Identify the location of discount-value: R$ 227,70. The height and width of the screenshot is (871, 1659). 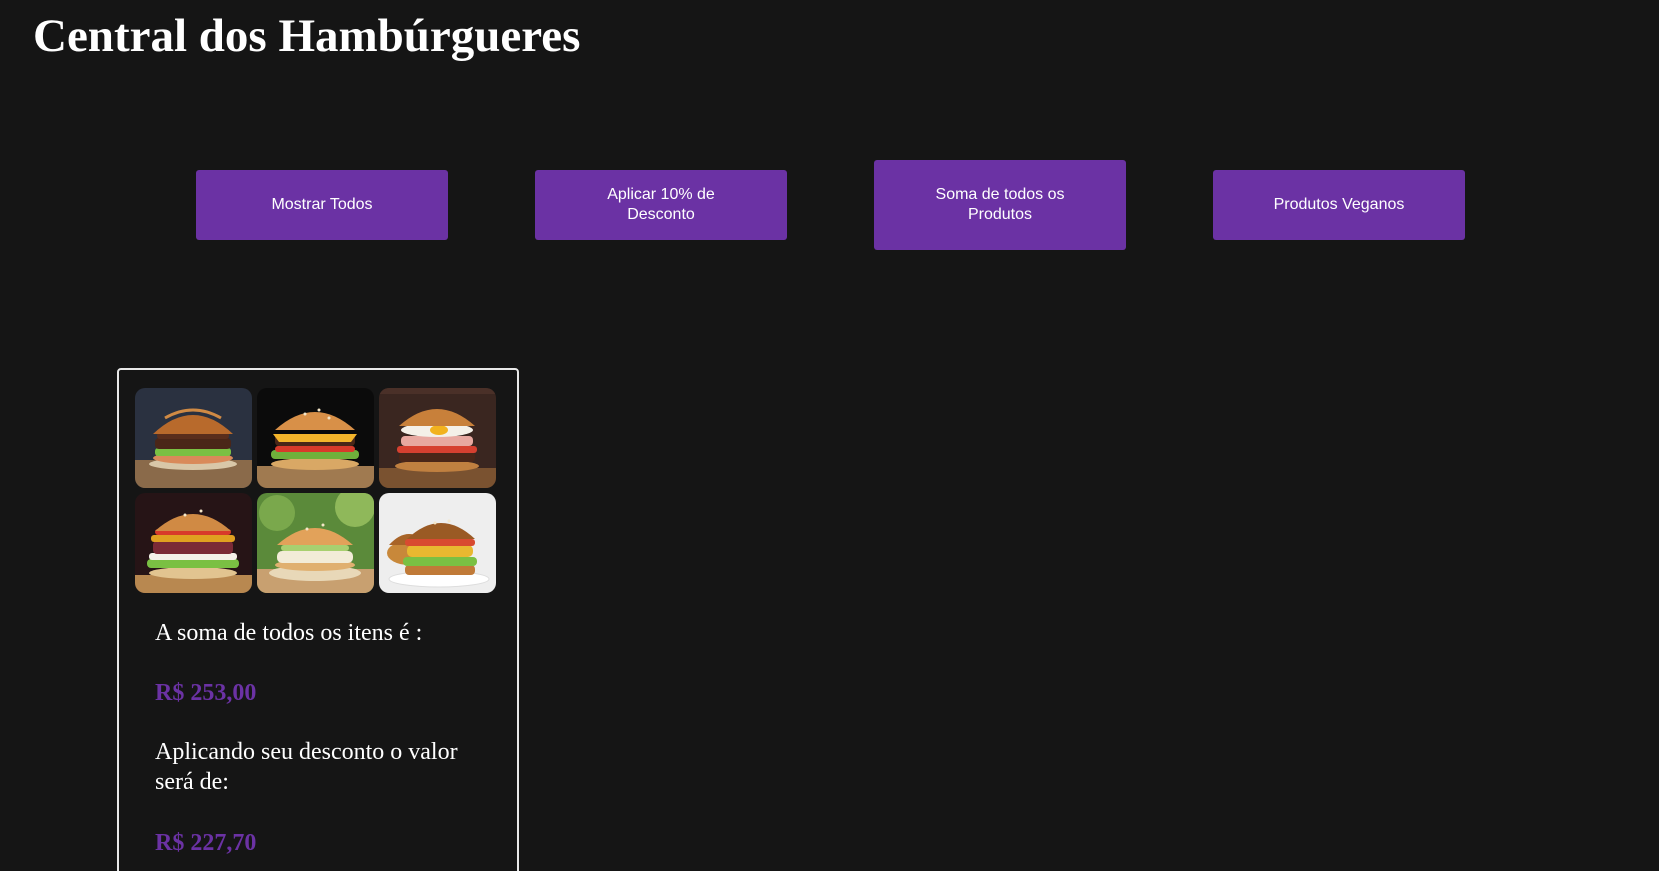
(206, 843).